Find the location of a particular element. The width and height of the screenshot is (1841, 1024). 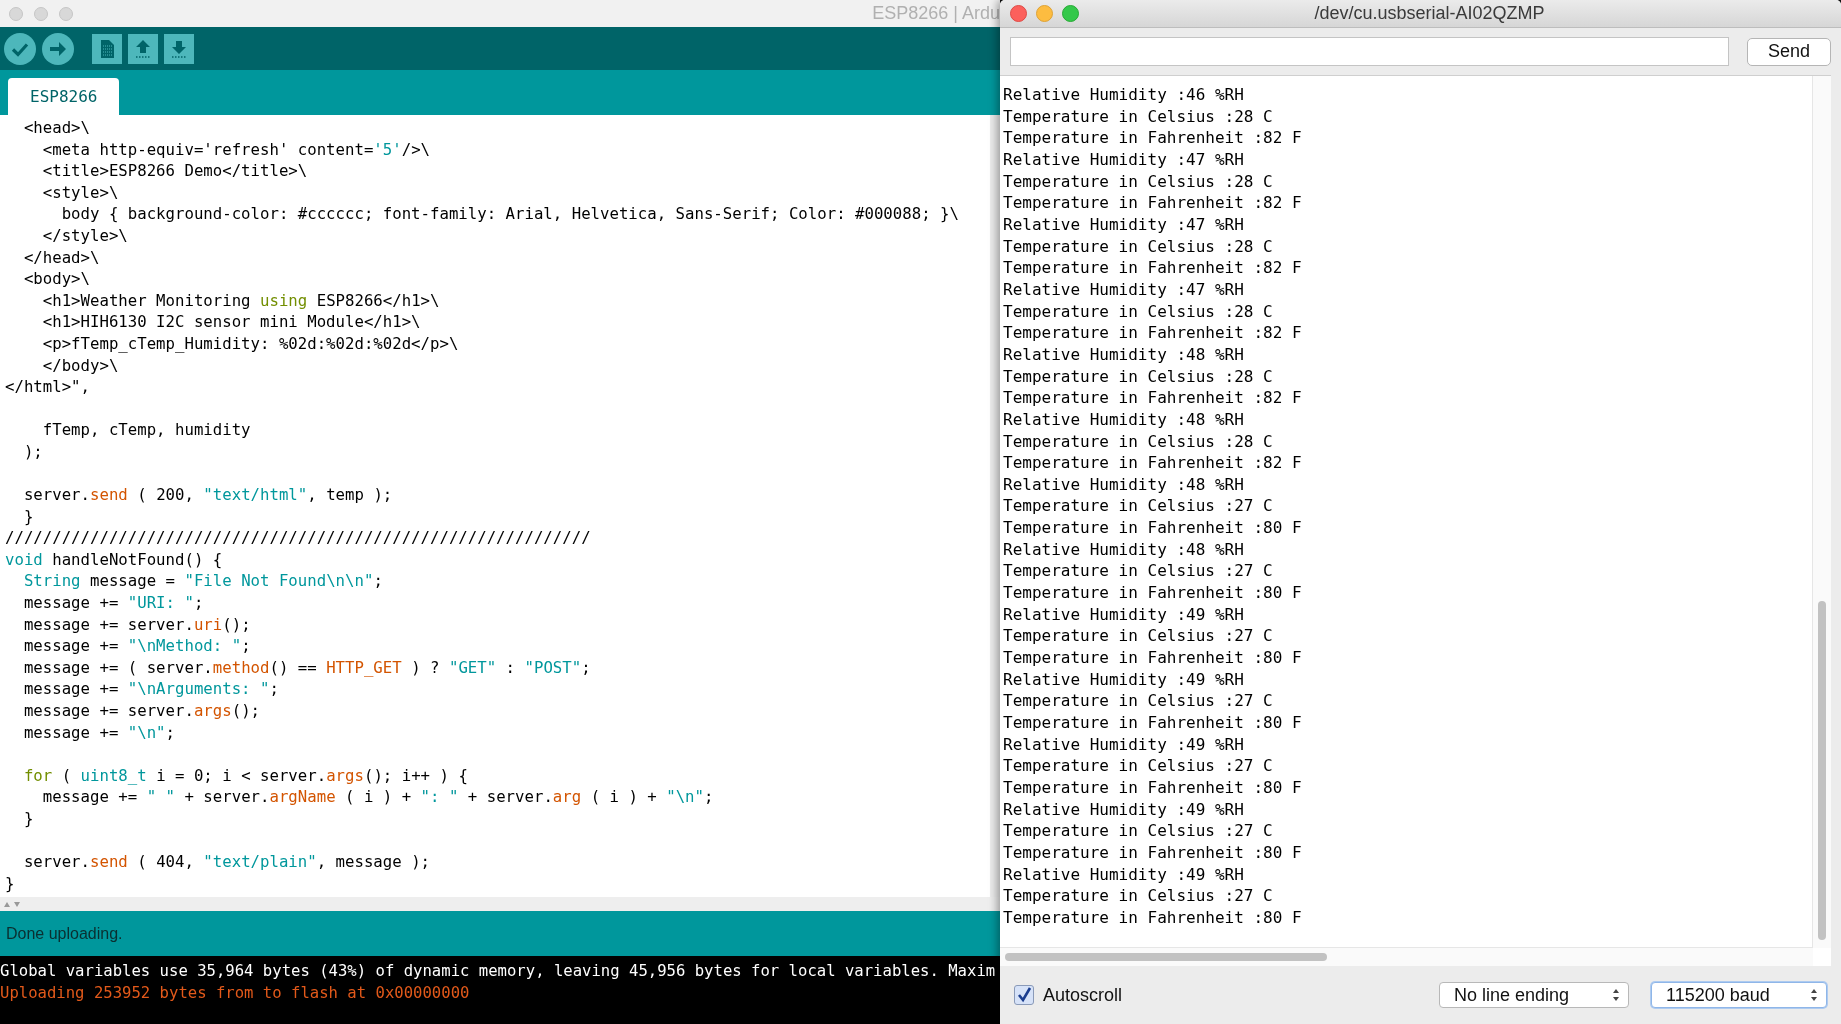

code-line: ); is located at coordinates (32, 451).